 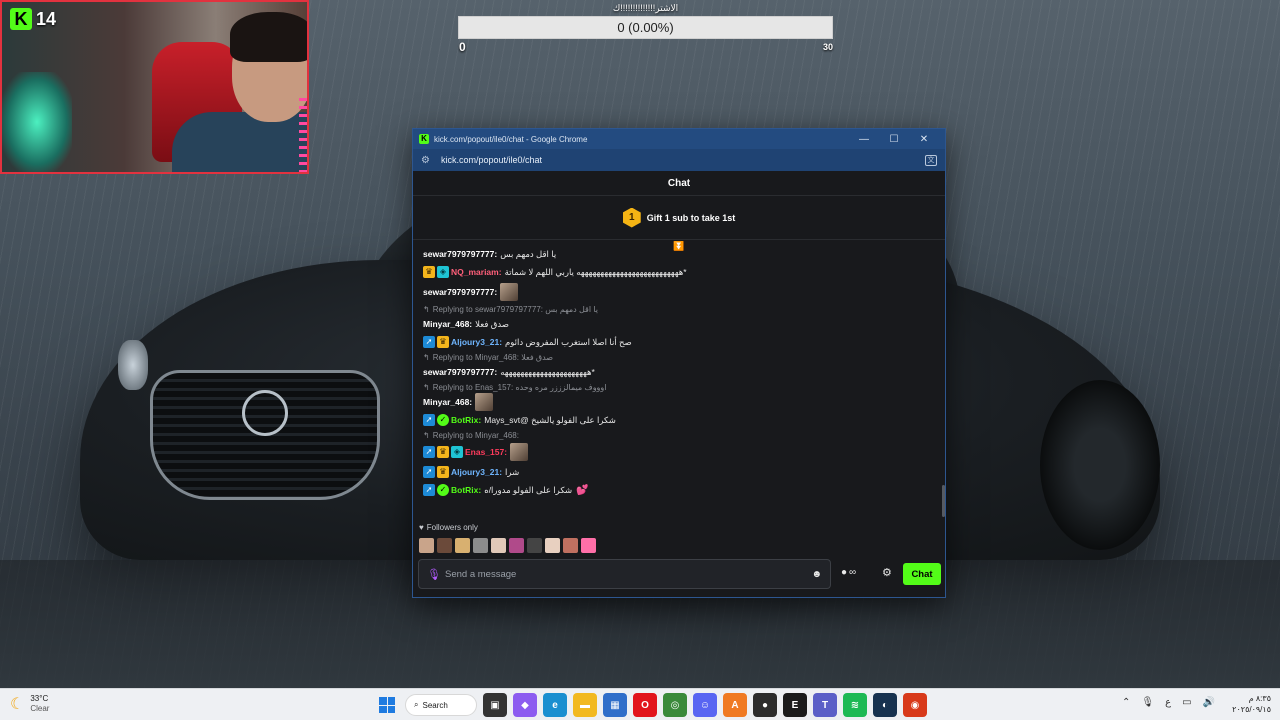 I want to click on chat-username: NQ_mariam:, so click(x=476, y=272).